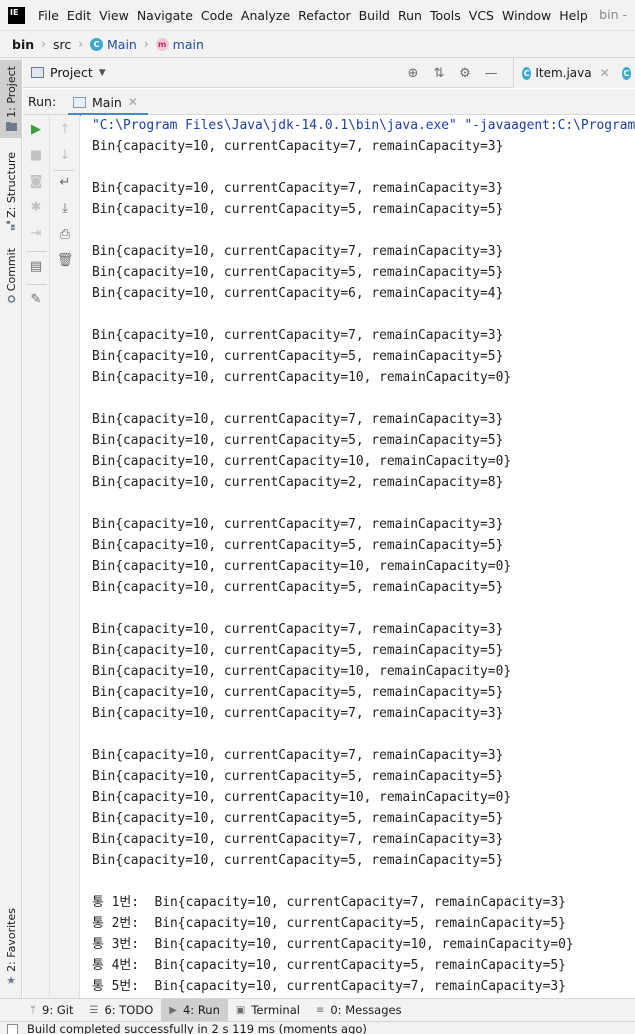  I want to click on tab-run: ▶ 4: Run, so click(194, 1010).